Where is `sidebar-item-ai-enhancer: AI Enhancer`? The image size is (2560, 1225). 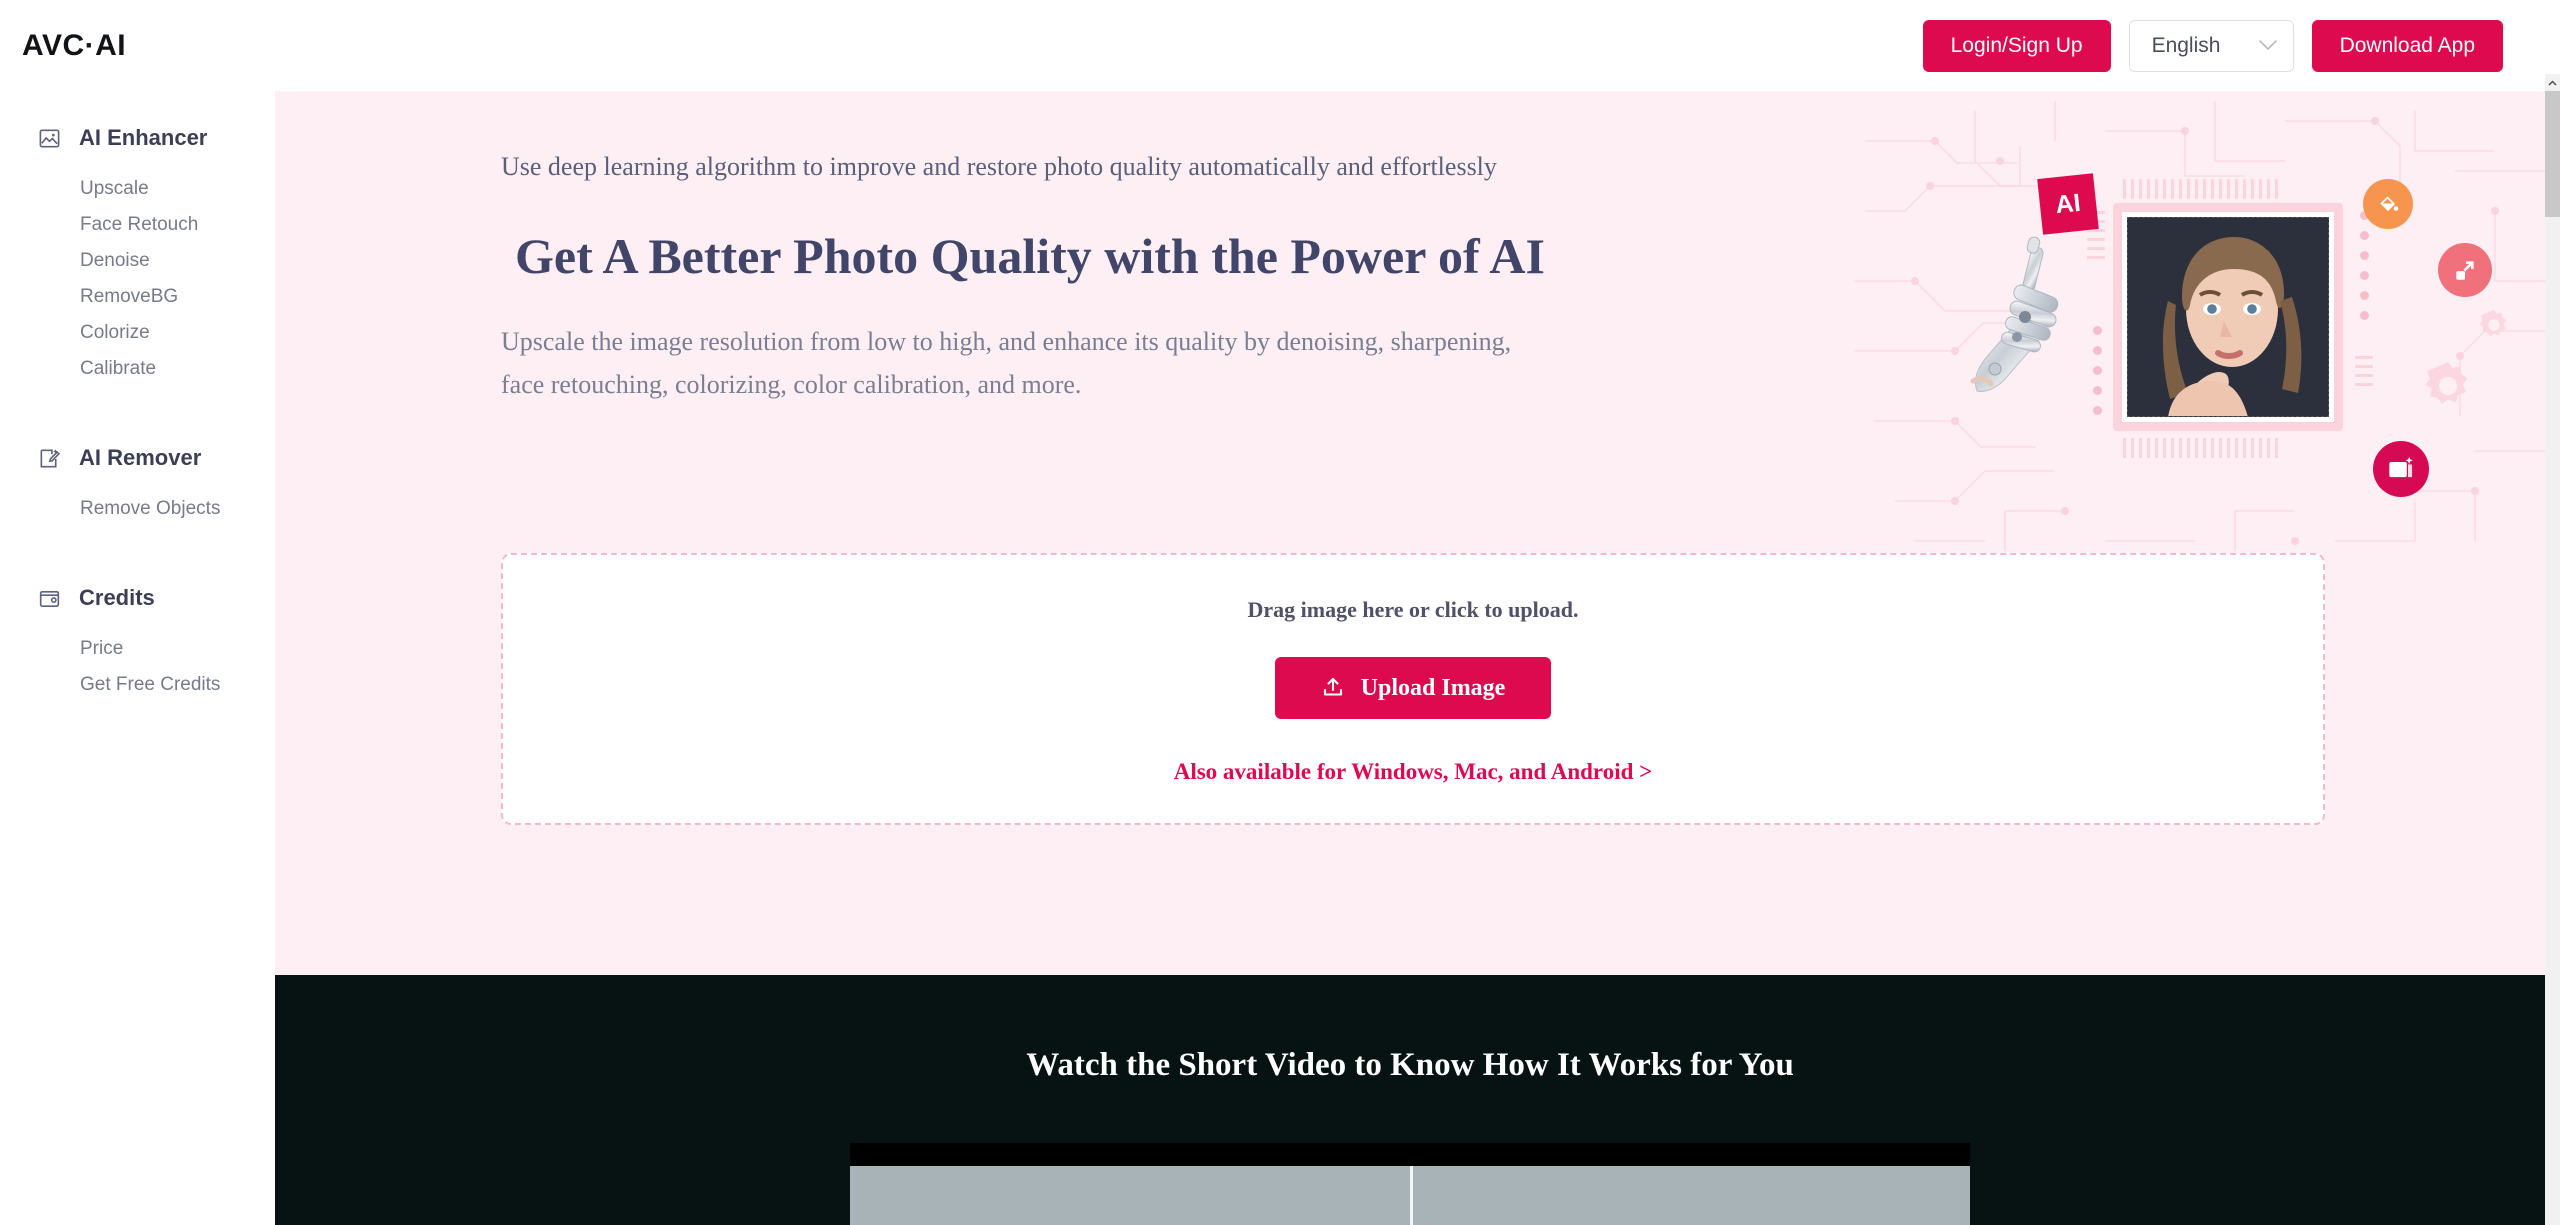 sidebar-item-ai-enhancer: AI Enhancer is located at coordinates (137, 138).